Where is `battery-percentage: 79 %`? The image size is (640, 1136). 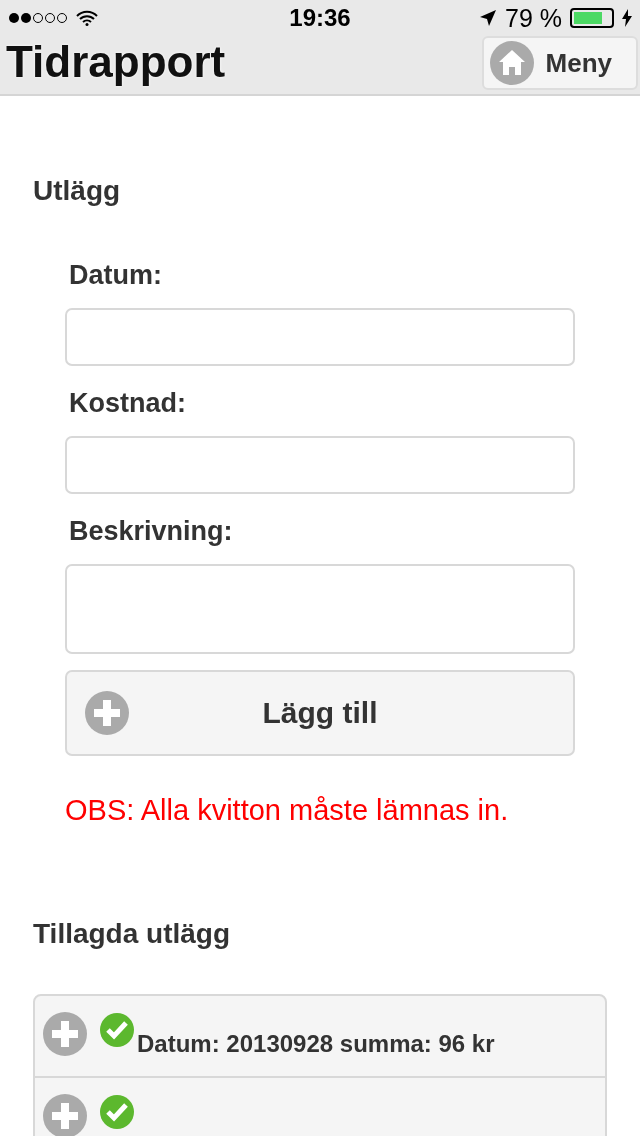 battery-percentage: 79 % is located at coordinates (533, 18).